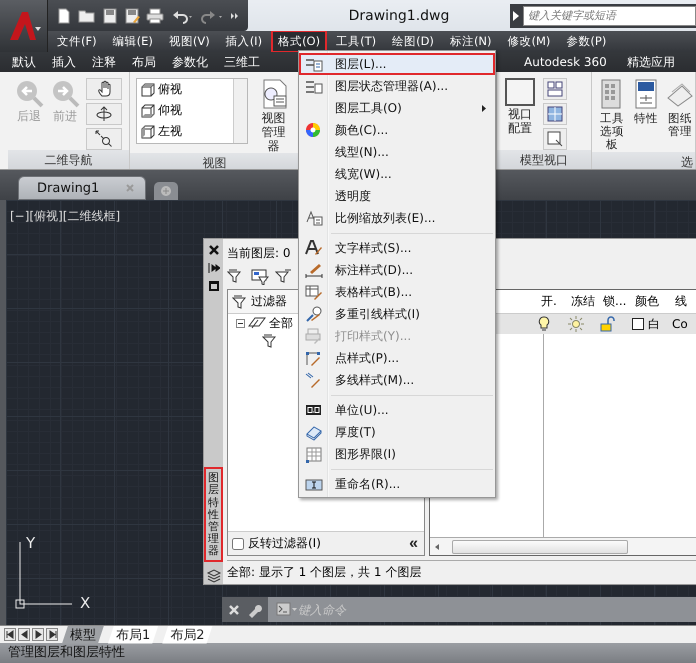 This screenshot has height=663, width=696. Describe the element at coordinates (85, 603) in the screenshot. I see `axis-label: X` at that location.